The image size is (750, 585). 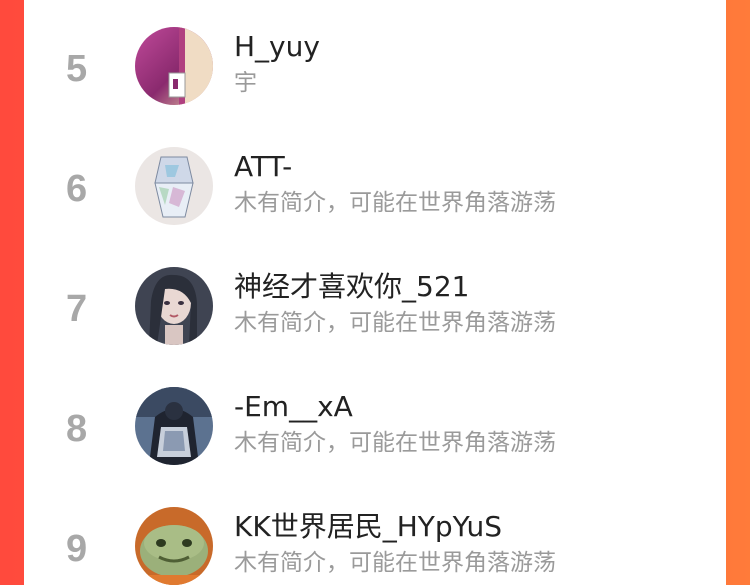 I want to click on illustrated-avatar-dark-figure-icon, so click(x=174, y=426).